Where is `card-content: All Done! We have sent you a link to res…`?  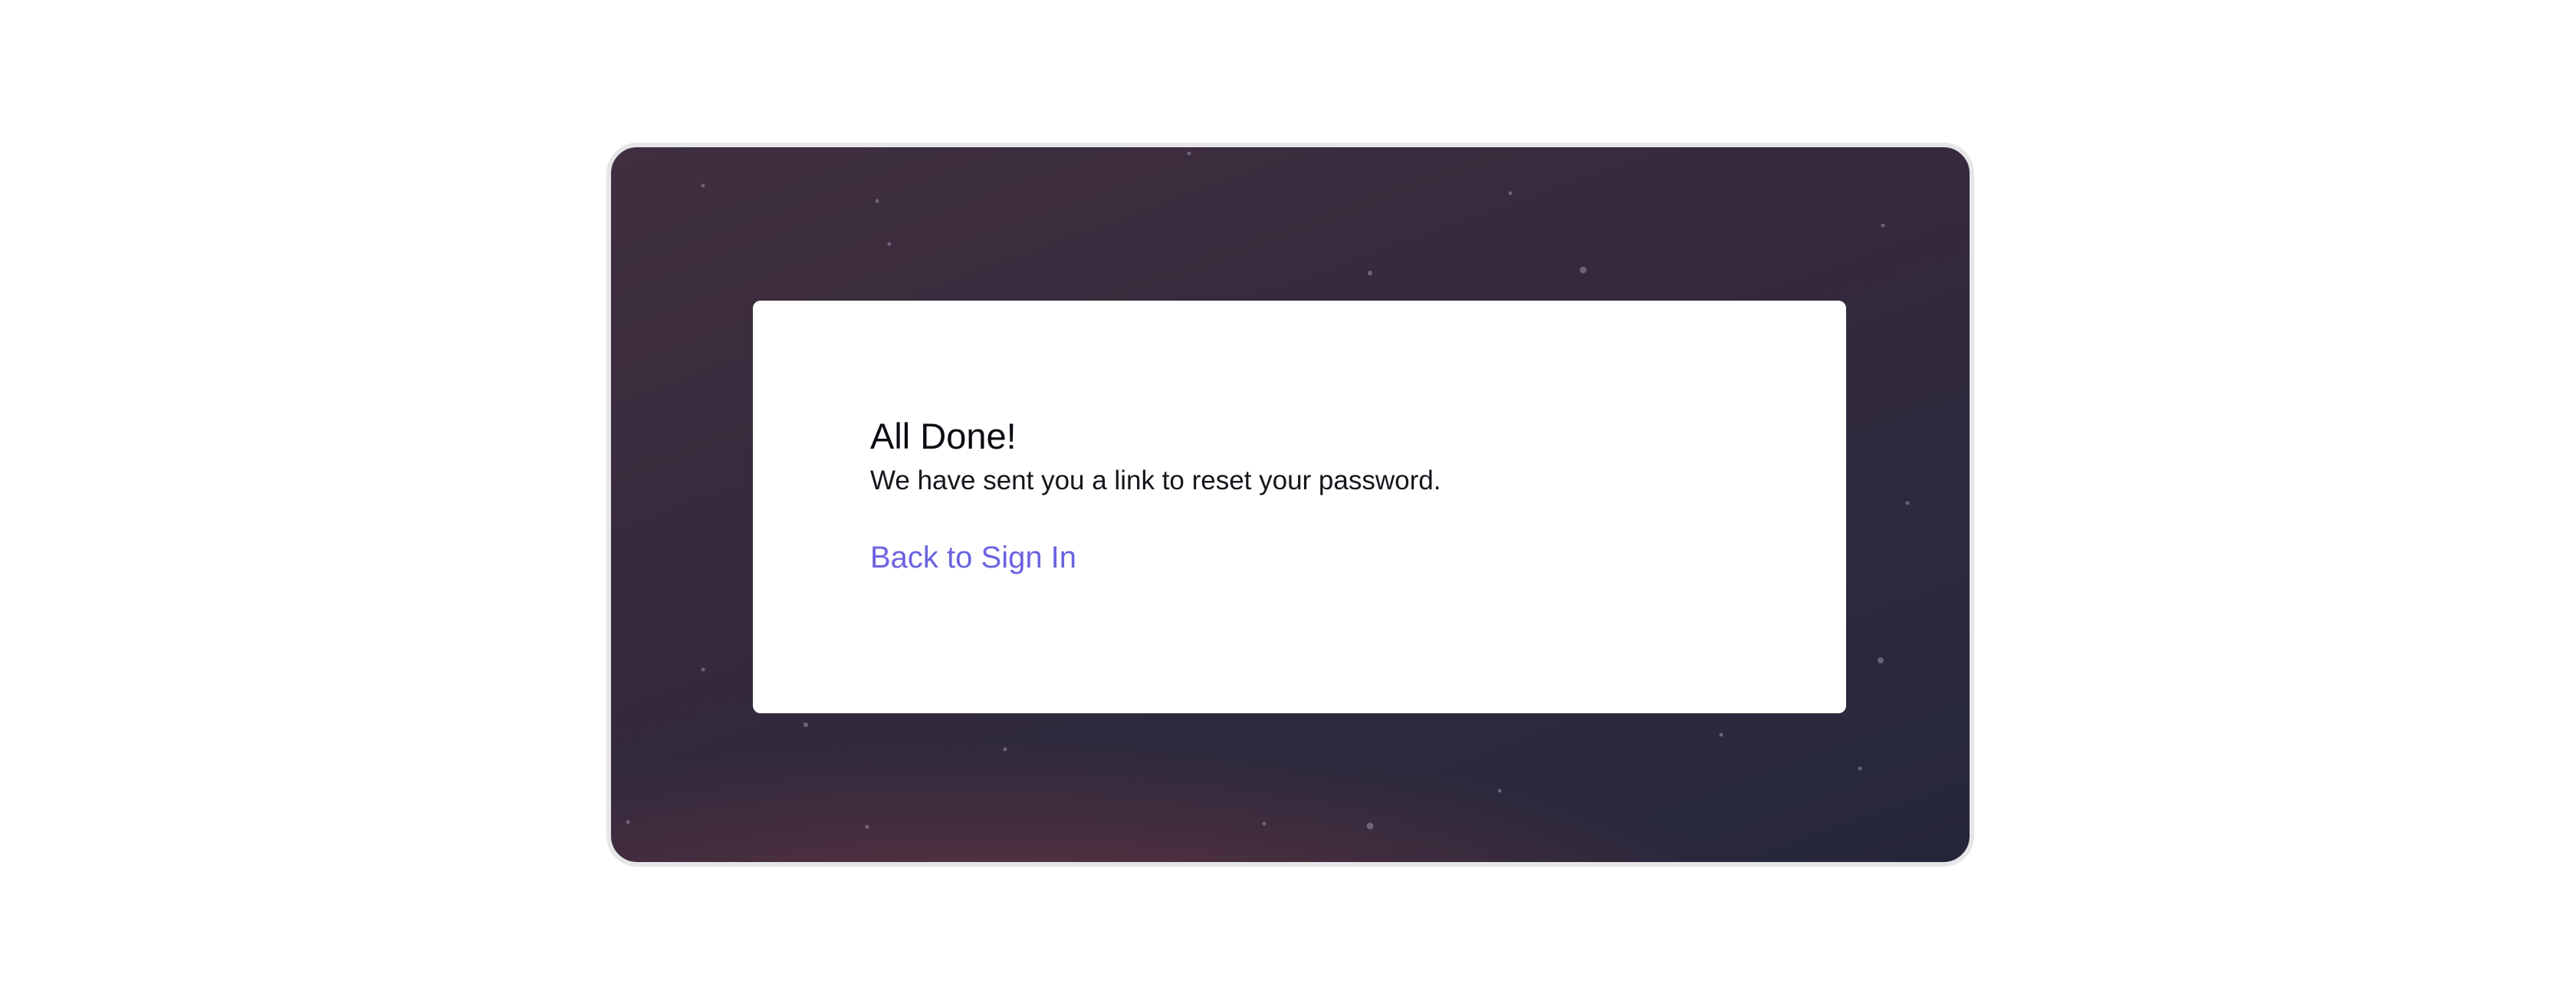 card-content: All Done! We have sent you a link to res… is located at coordinates (1155, 496).